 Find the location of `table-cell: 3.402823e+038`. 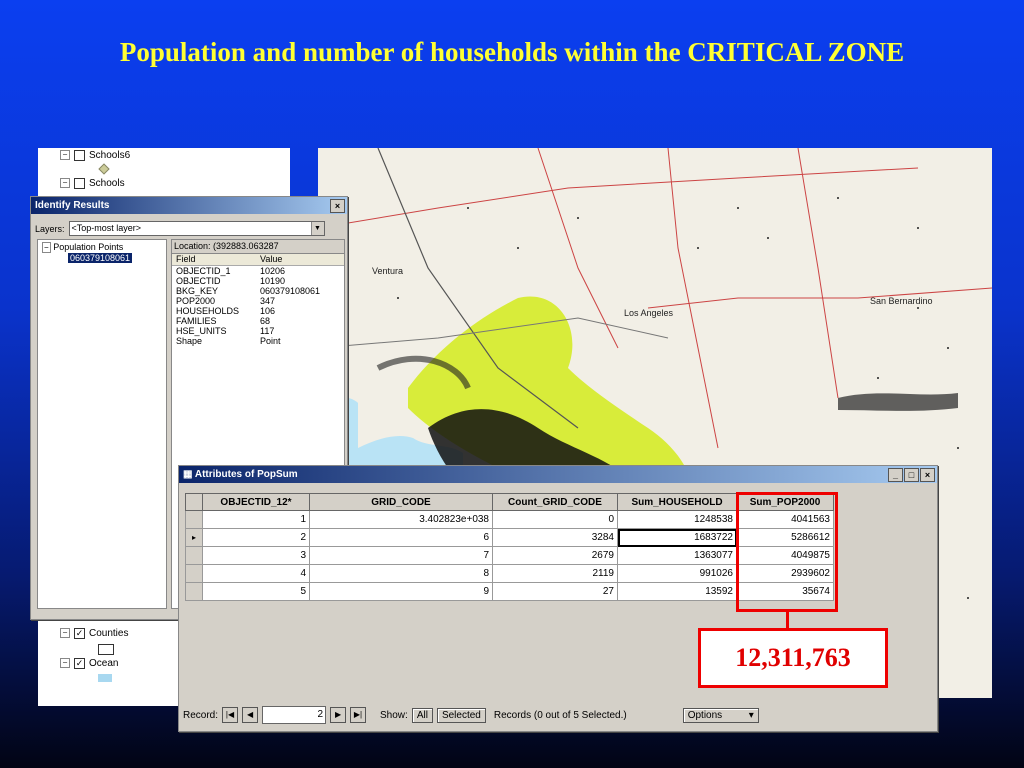

table-cell: 3.402823e+038 is located at coordinates (401, 519).